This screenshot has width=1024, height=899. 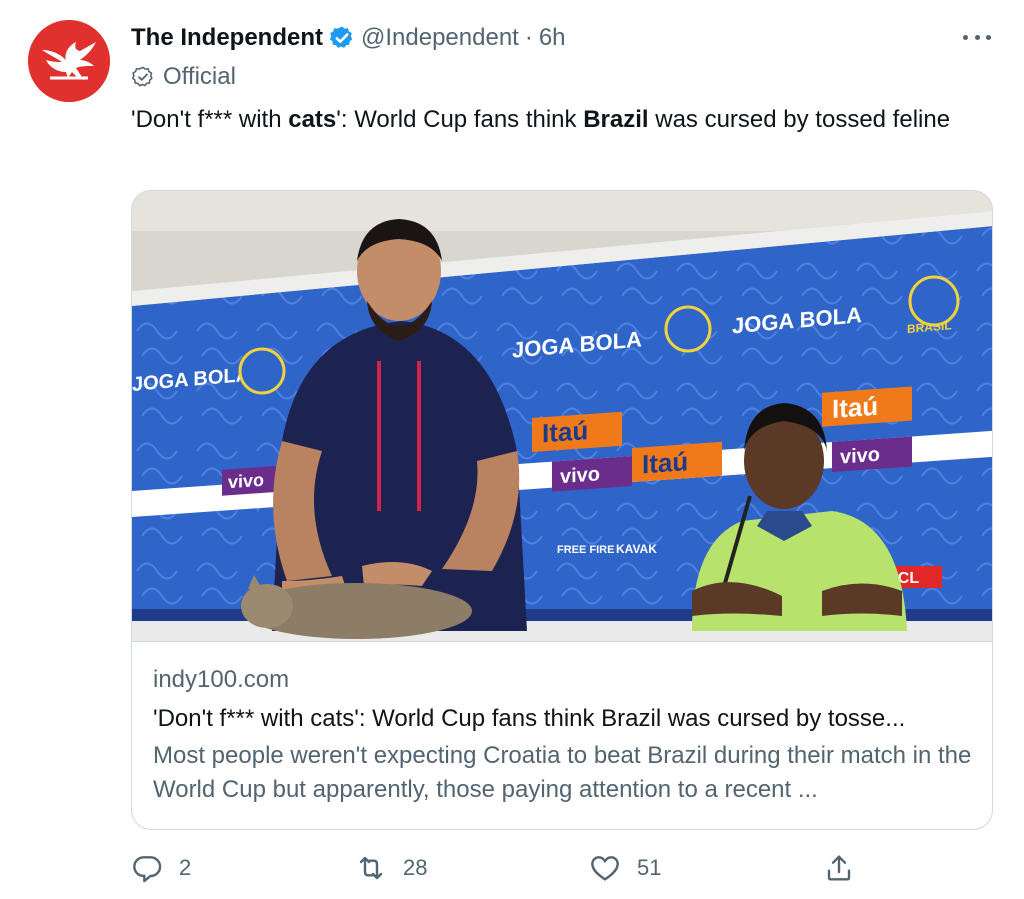 I want to click on tweet-header: The Independent @Independent · 6h, so click(x=348, y=38).